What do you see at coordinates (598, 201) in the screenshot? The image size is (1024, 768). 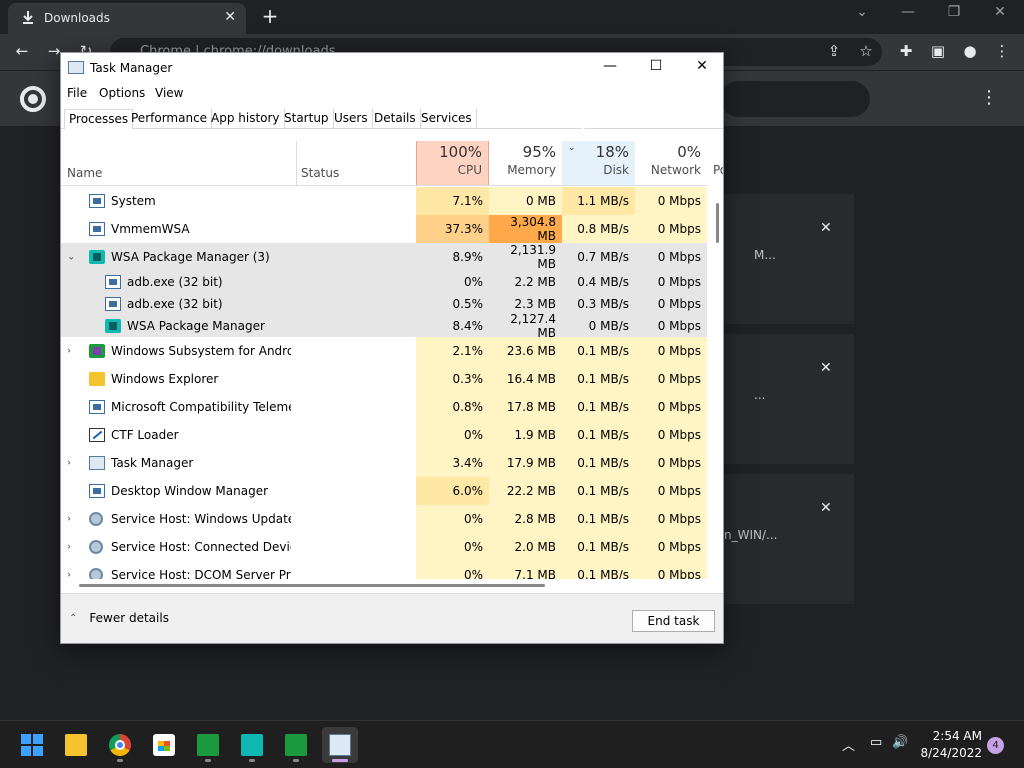 I see `disk-value: 1.1 MB/s` at bounding box center [598, 201].